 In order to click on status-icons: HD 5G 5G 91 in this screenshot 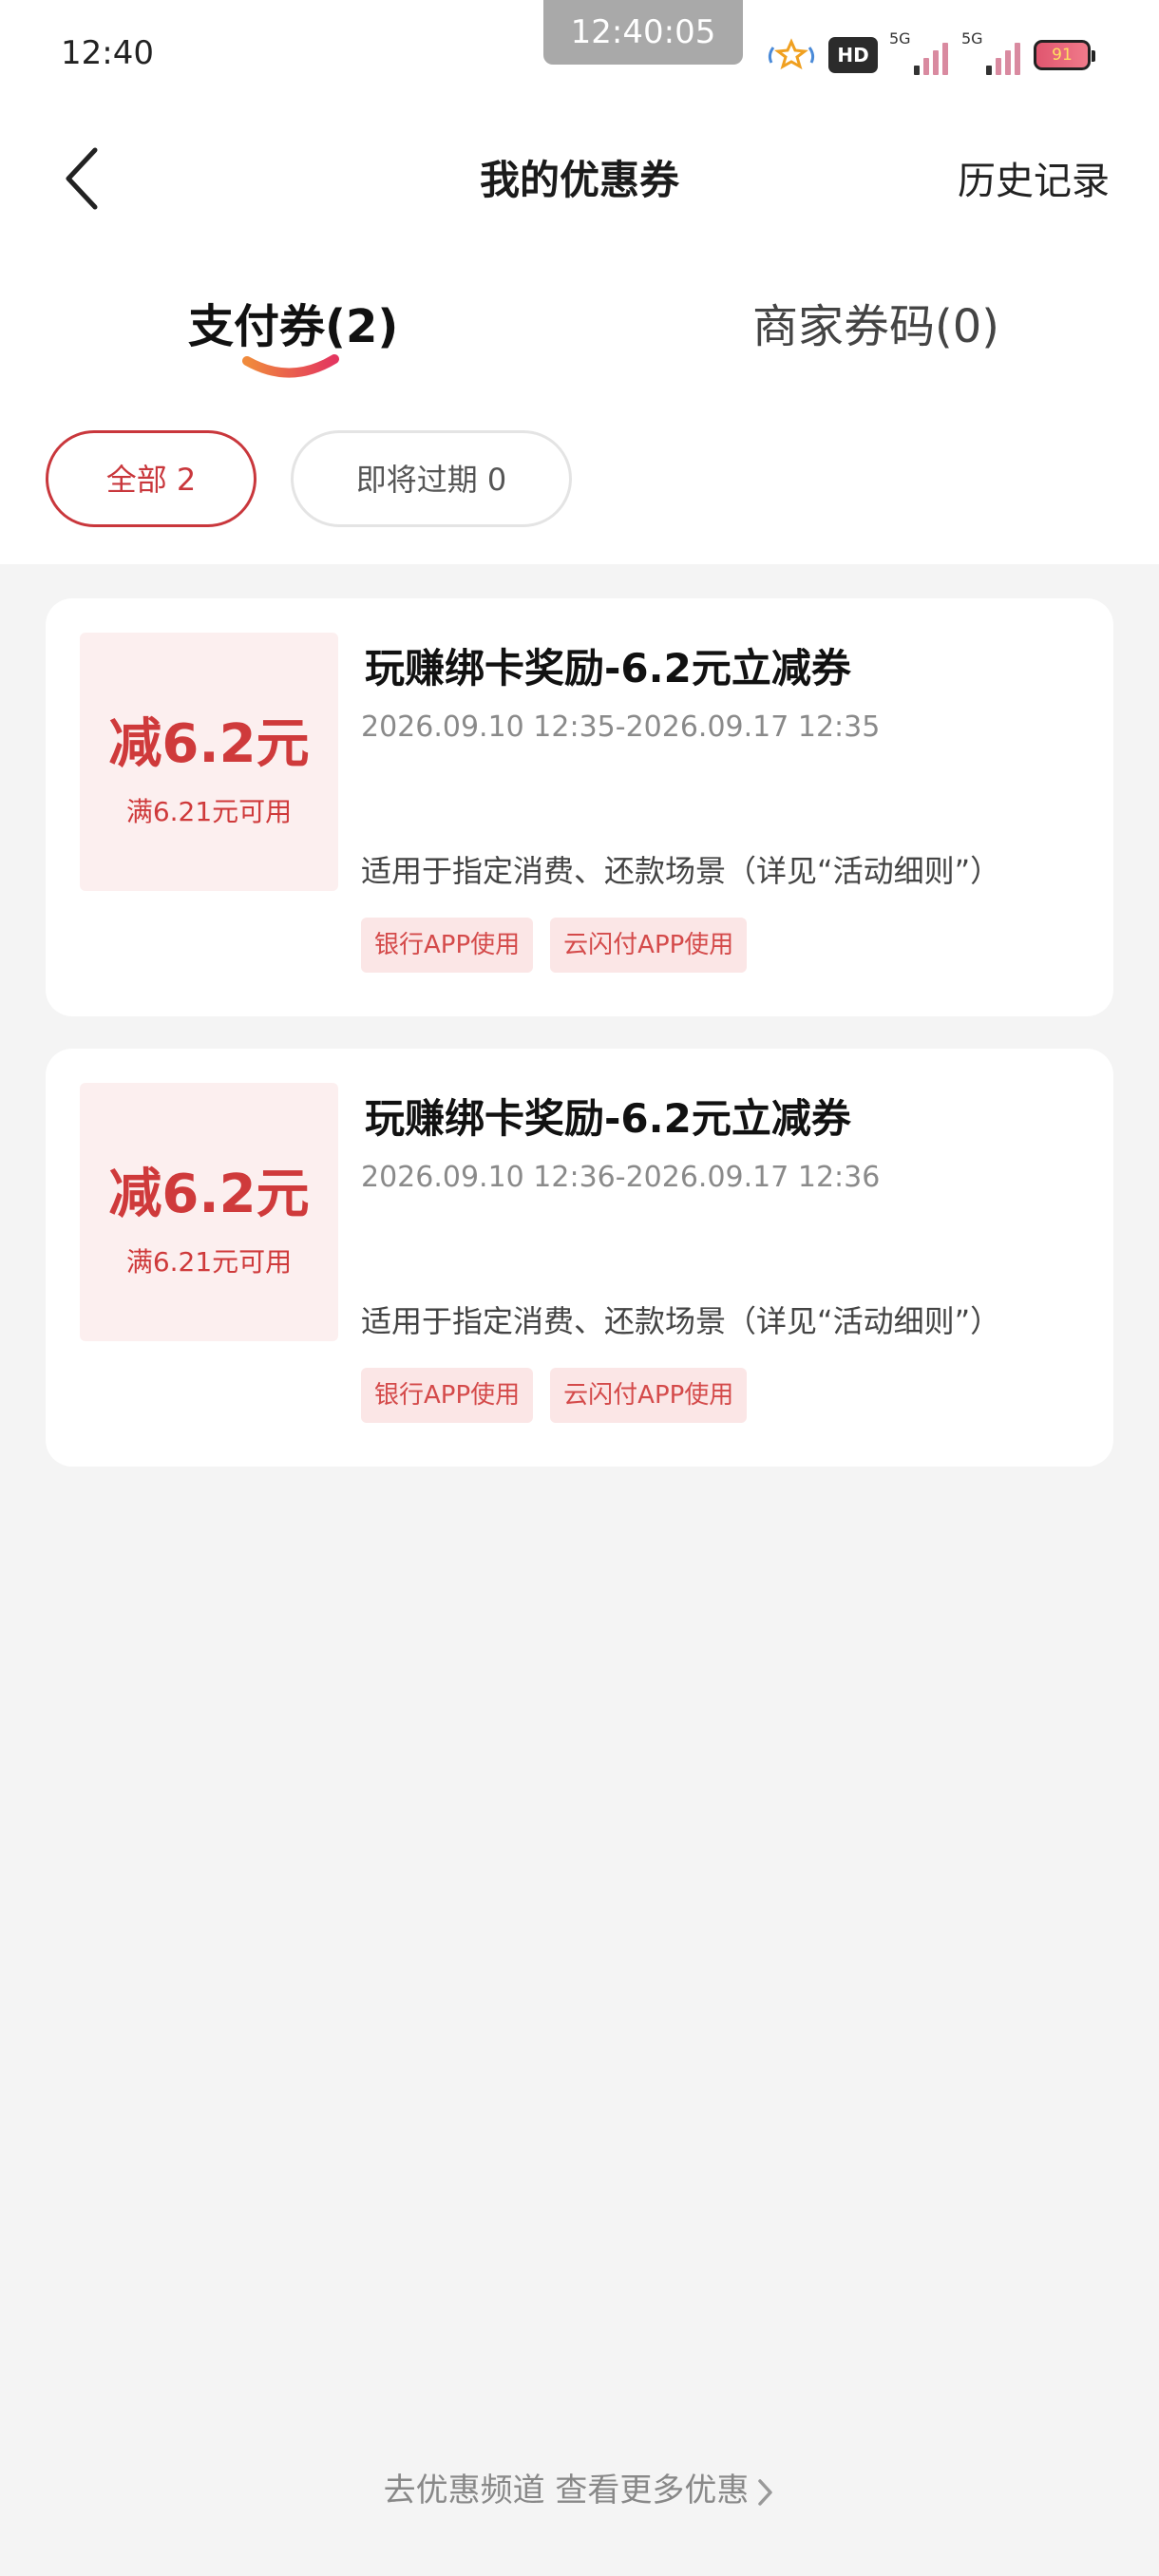, I will do `click(930, 55)`.